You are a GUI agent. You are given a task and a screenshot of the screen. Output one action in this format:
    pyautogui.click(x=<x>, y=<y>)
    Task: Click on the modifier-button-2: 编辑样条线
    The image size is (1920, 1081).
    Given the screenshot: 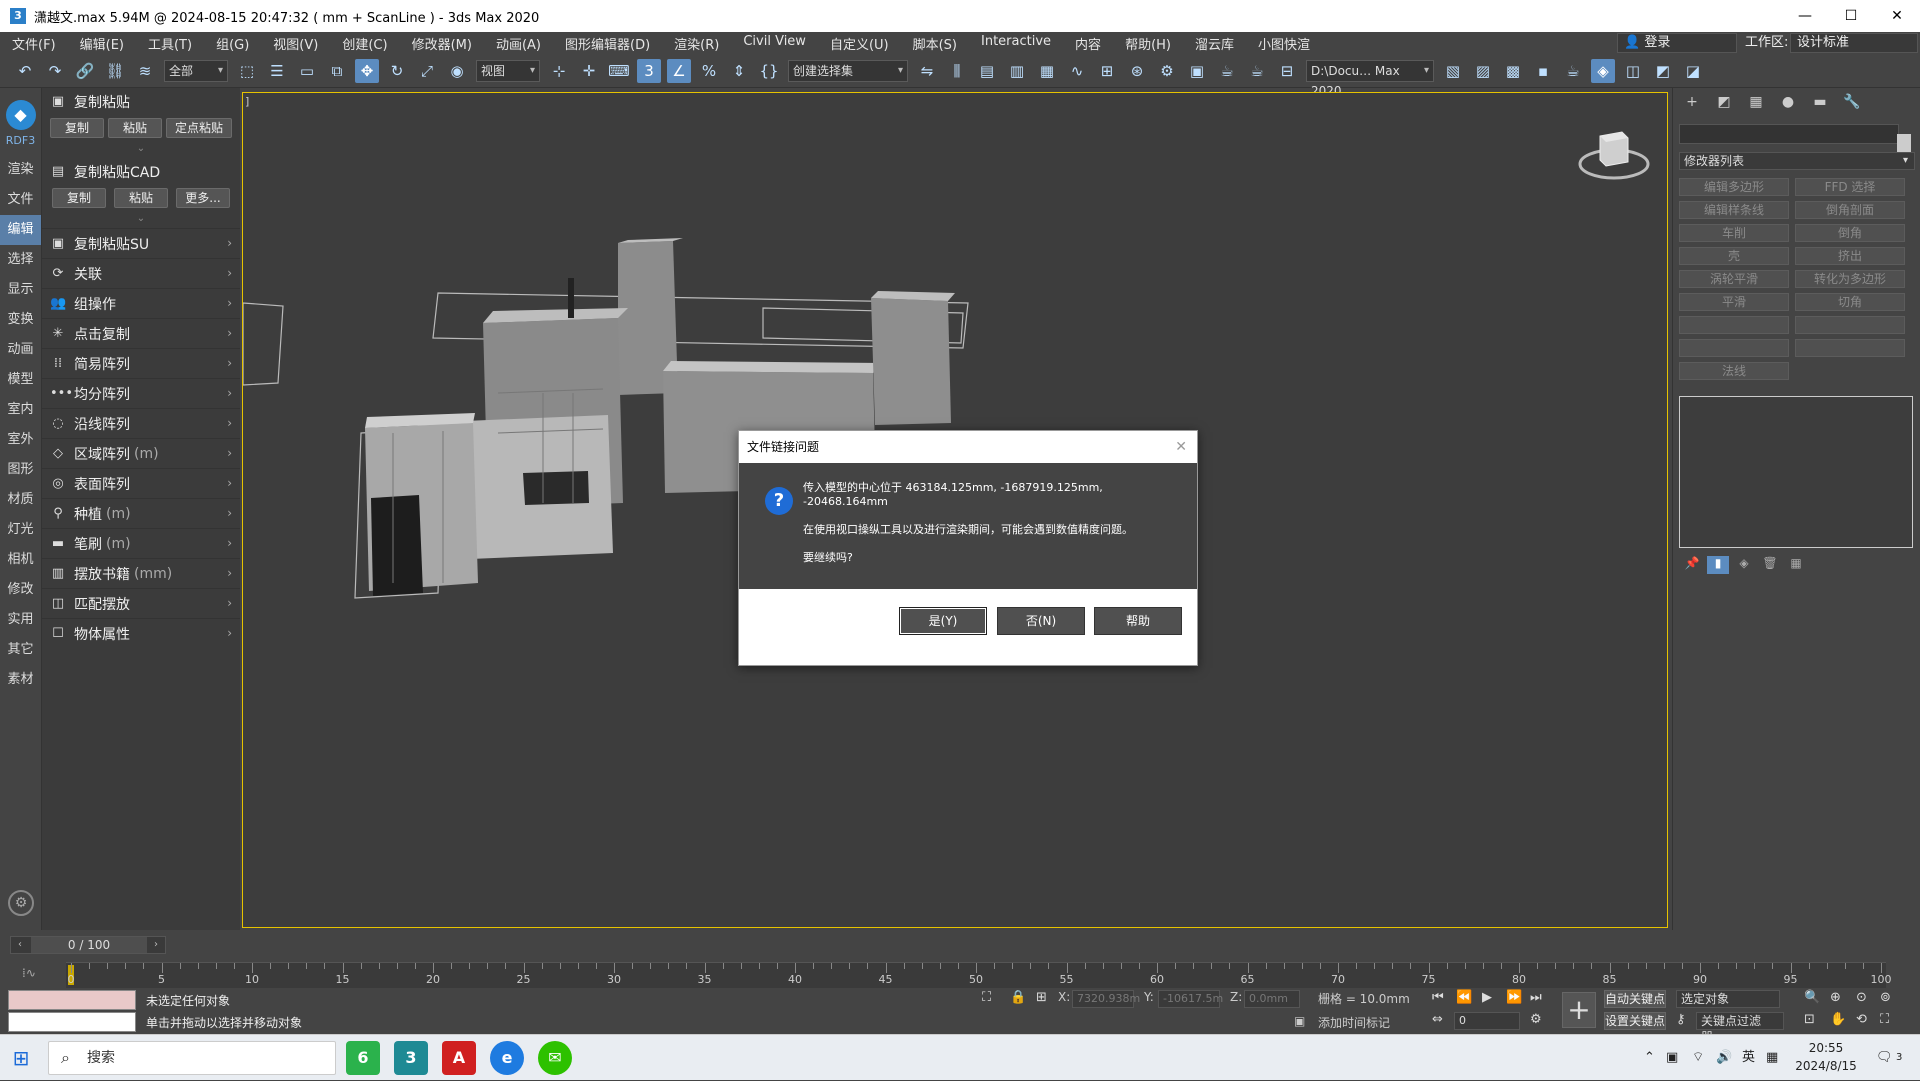 What is the action you would take?
    pyautogui.click(x=1734, y=210)
    